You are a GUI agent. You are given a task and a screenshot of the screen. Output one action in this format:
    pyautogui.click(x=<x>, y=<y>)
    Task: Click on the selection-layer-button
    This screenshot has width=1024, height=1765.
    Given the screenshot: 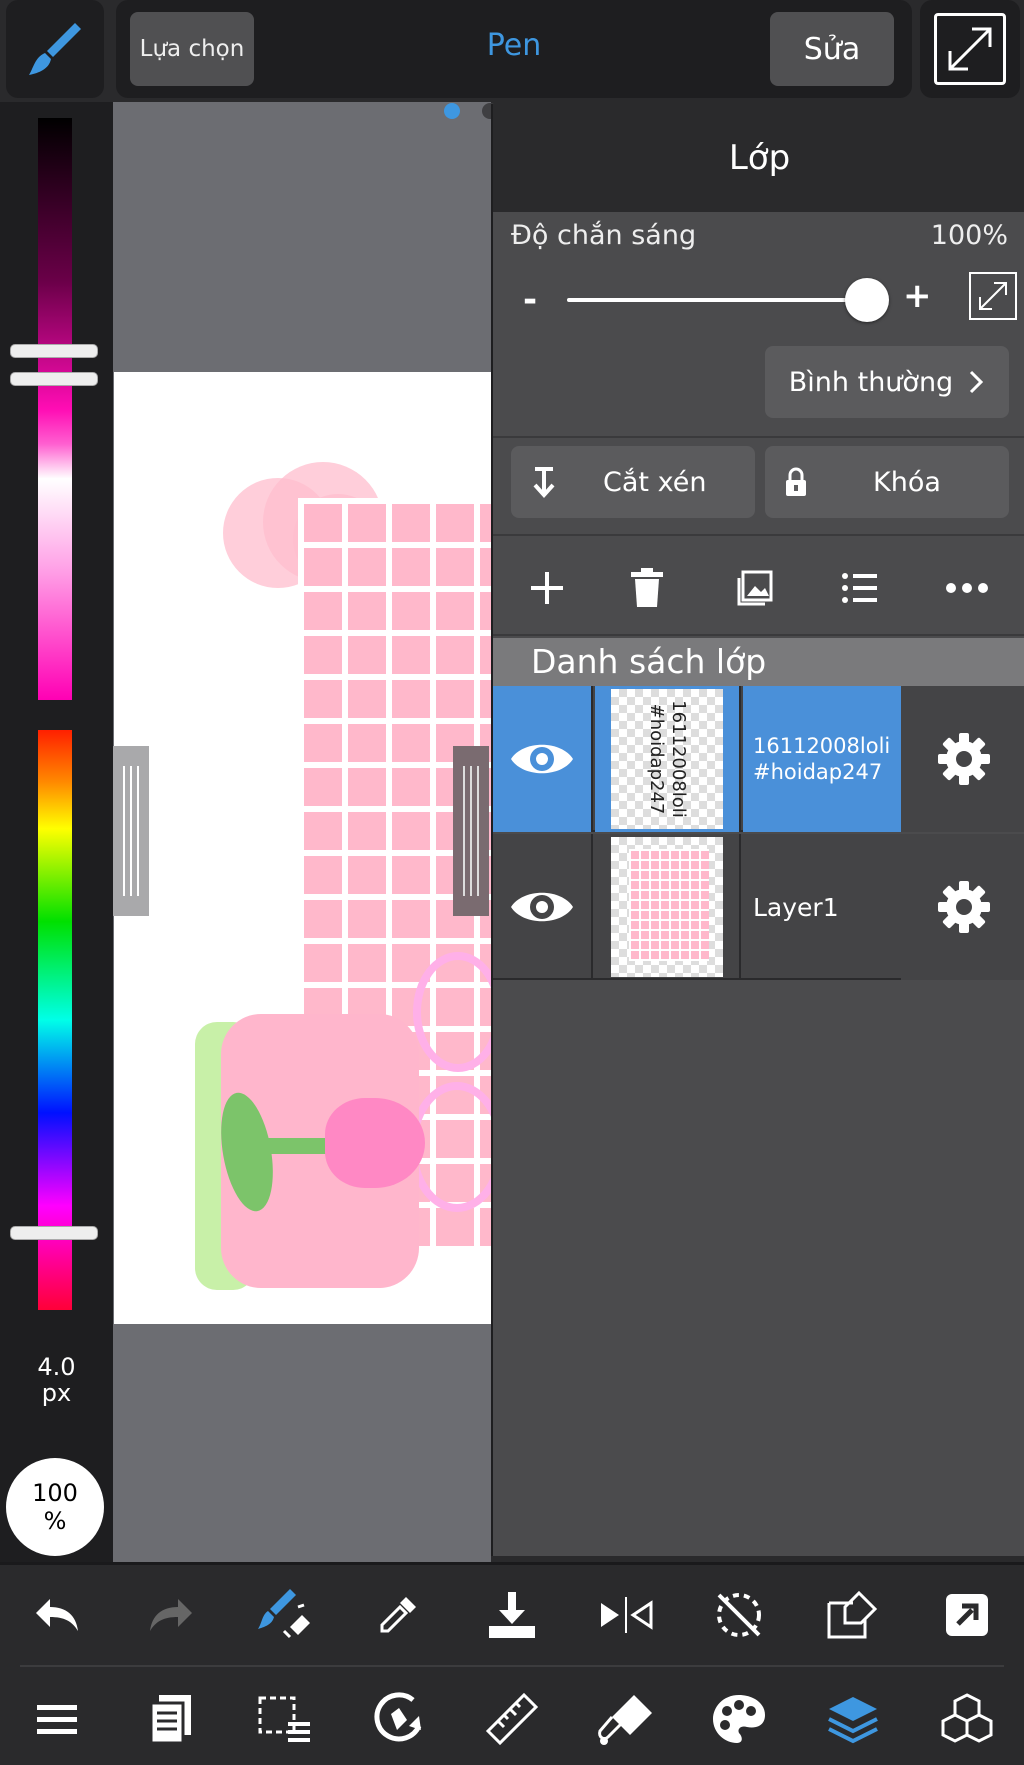 What is the action you would take?
    pyautogui.click(x=284, y=1719)
    